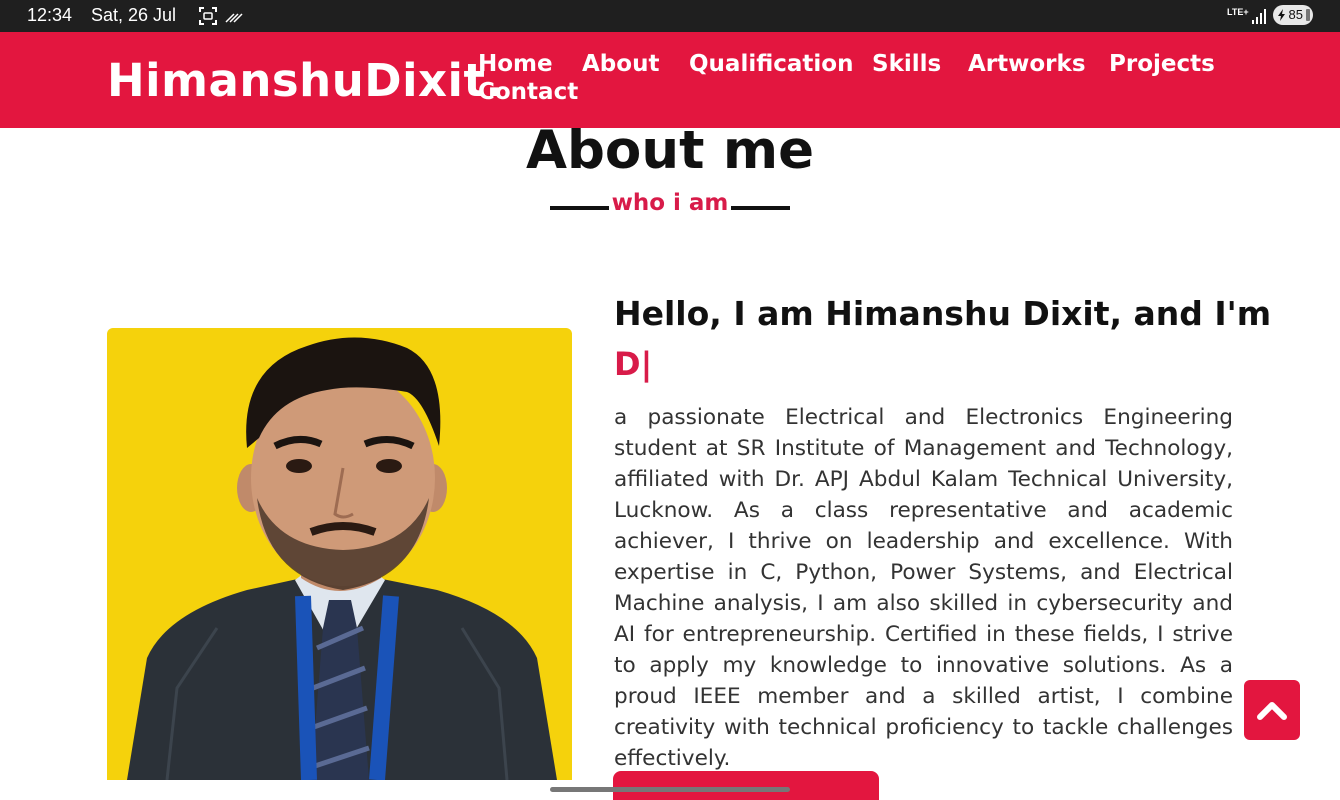 The image size is (1340, 800). Describe the element at coordinates (234, 18) in the screenshot. I see `wifi-calling-icon` at that location.